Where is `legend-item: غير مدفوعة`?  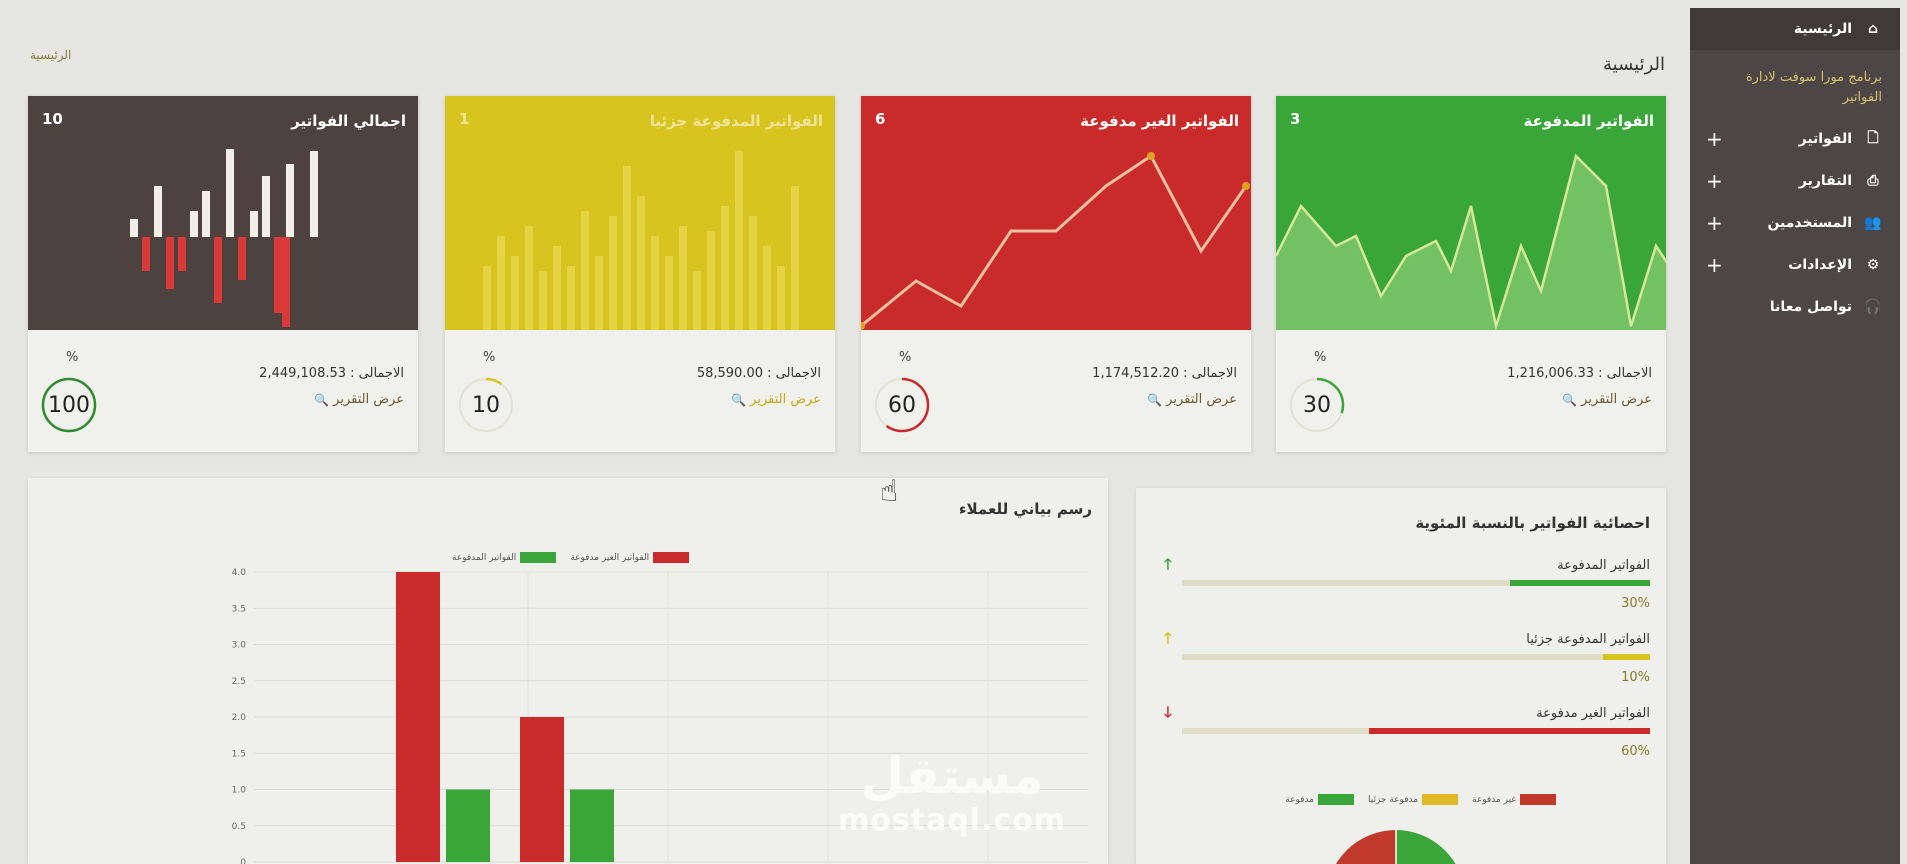
legend-item: غير مدفوعة is located at coordinates (1514, 799).